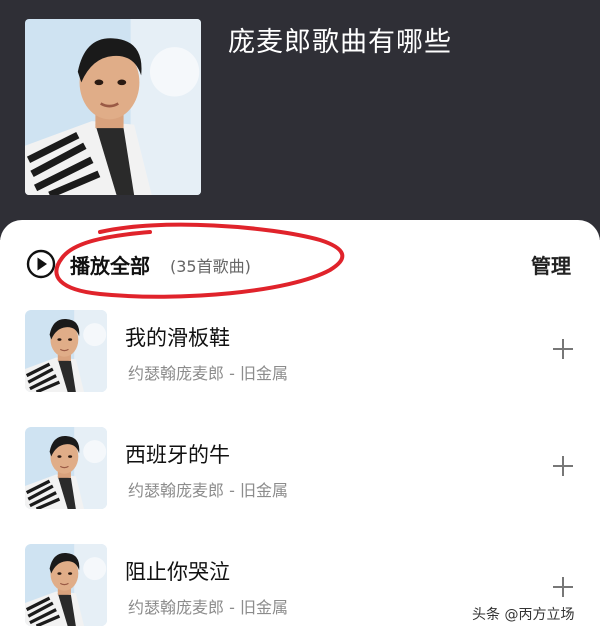  What do you see at coordinates (110, 264) in the screenshot?
I see `play-all-button: 播放全部` at bounding box center [110, 264].